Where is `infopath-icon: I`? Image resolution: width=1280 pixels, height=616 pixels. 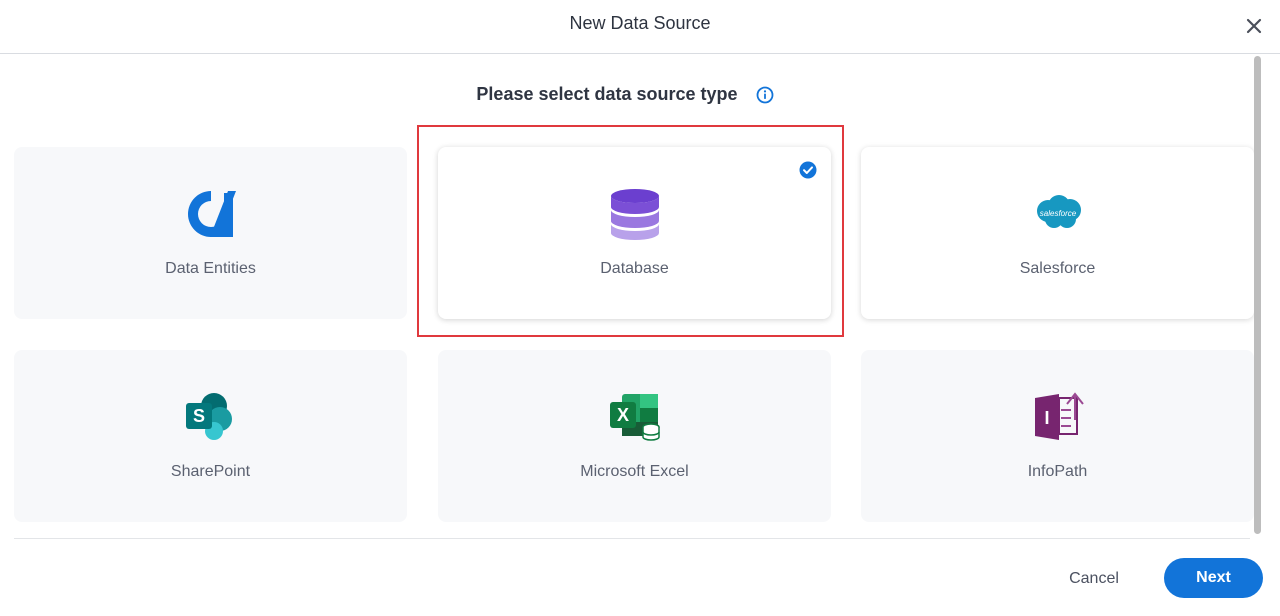 infopath-icon: I is located at coordinates (1059, 416).